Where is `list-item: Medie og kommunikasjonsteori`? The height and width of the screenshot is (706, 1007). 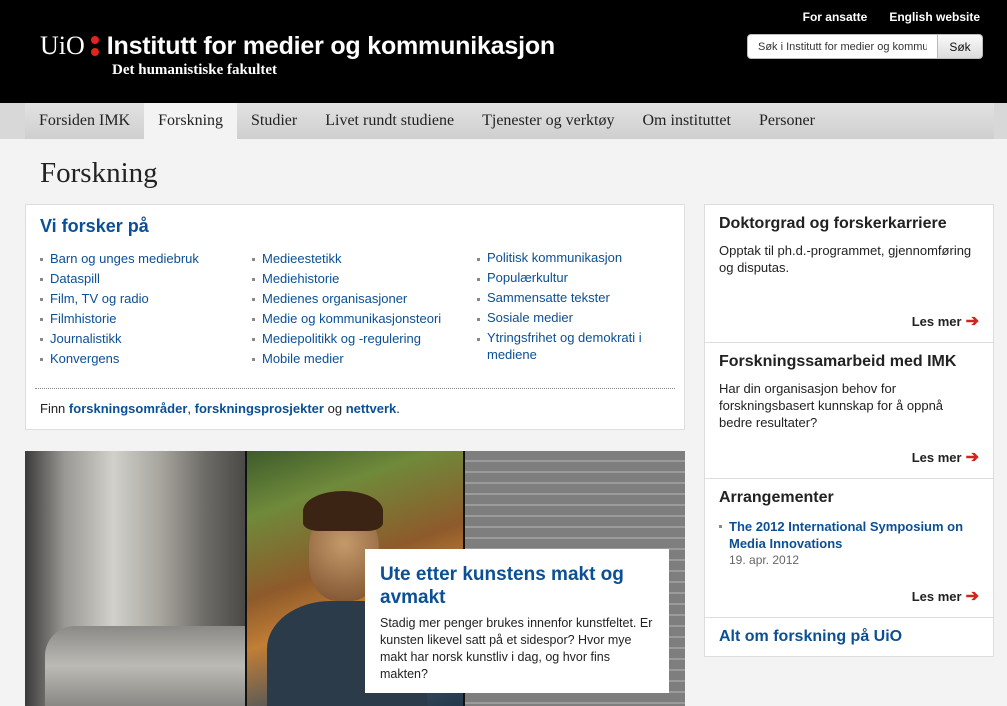 list-item: Medie og kommunikasjonsteori is located at coordinates (364, 319).